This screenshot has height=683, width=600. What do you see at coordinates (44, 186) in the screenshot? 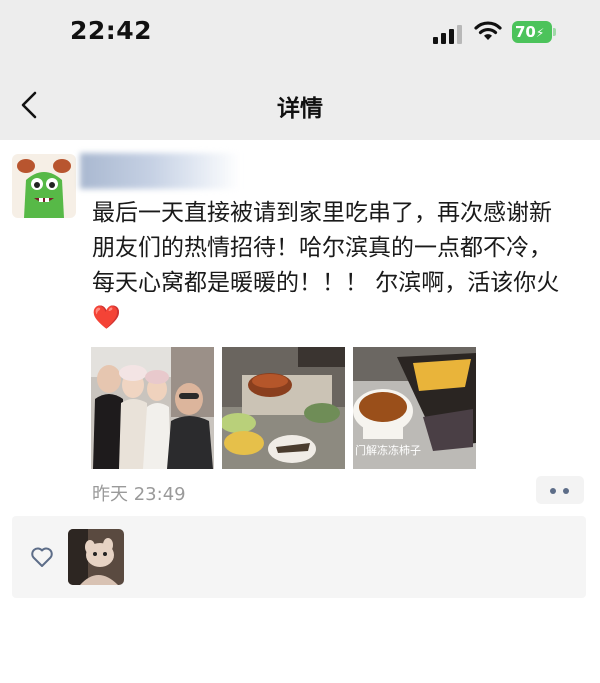
I see `author-avatar` at bounding box center [44, 186].